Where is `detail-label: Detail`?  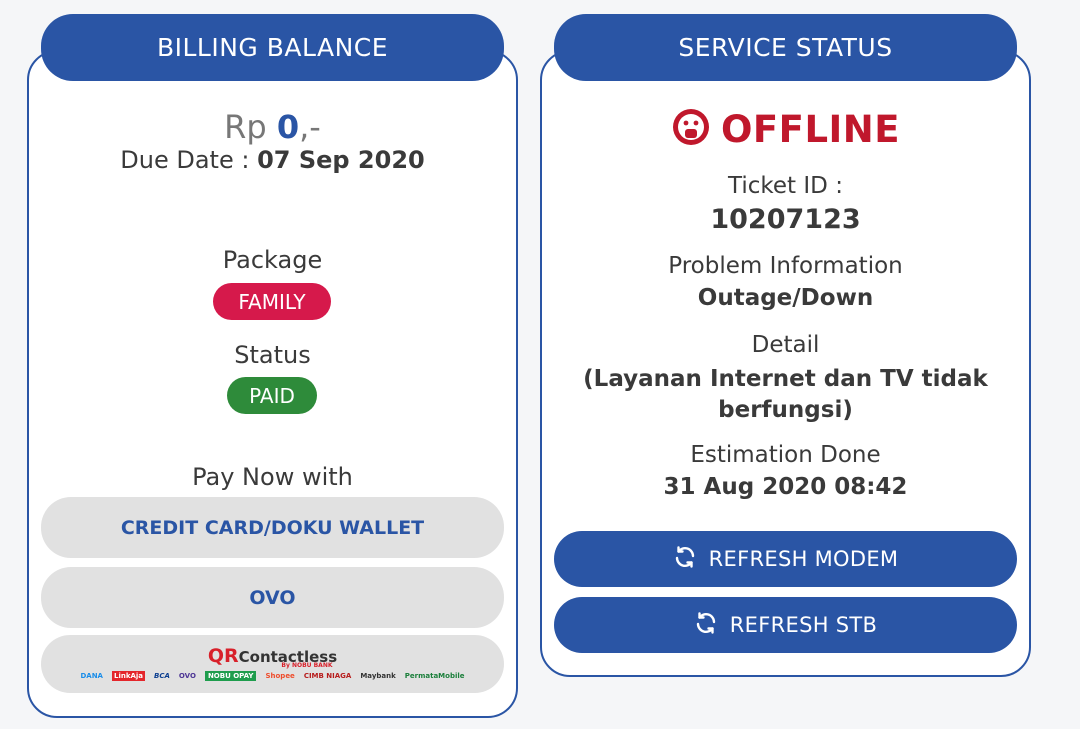
detail-label: Detail is located at coordinates (785, 345).